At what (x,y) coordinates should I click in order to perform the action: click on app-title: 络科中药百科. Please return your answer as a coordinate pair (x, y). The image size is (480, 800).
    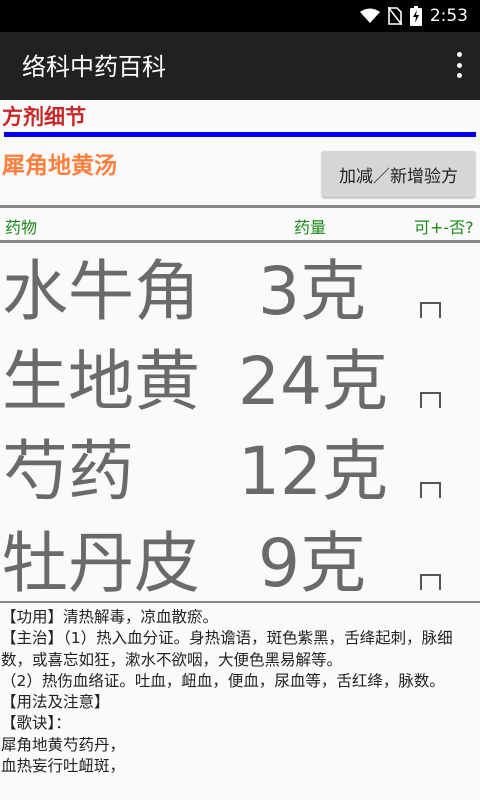
    Looking at the image, I should click on (94, 67).